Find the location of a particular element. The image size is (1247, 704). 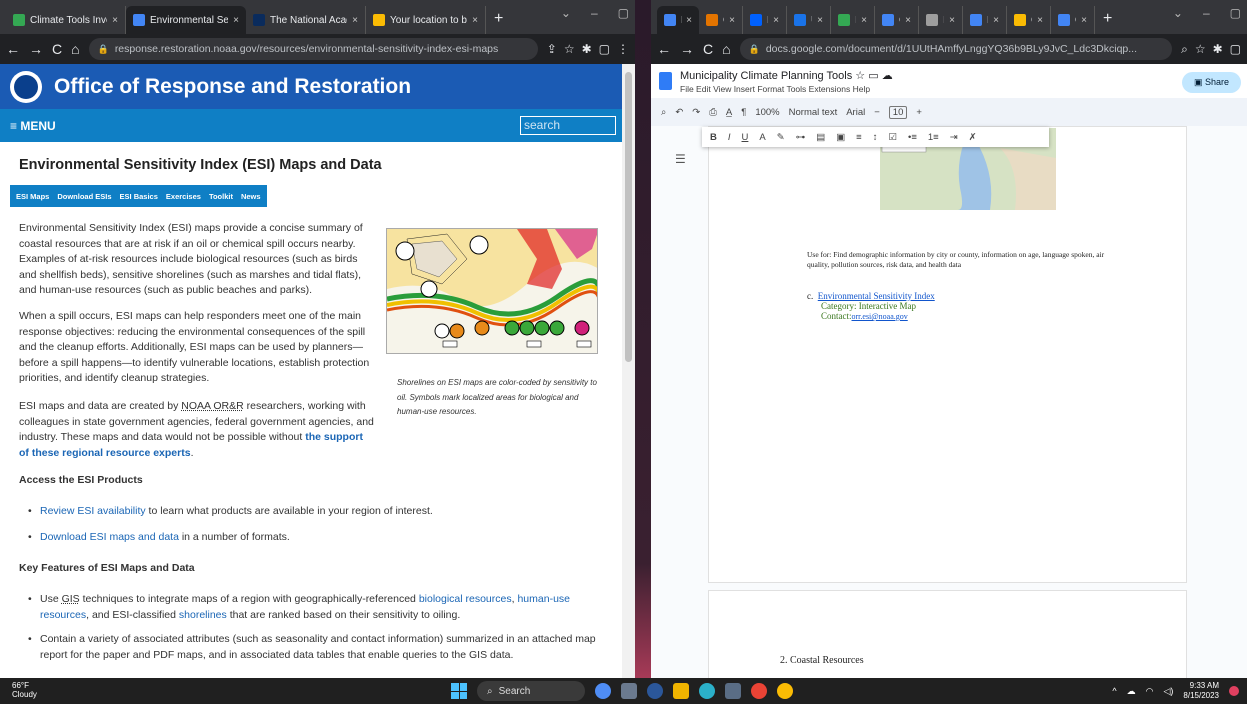

subnav-link: Download ESIs is located at coordinates (84, 196).